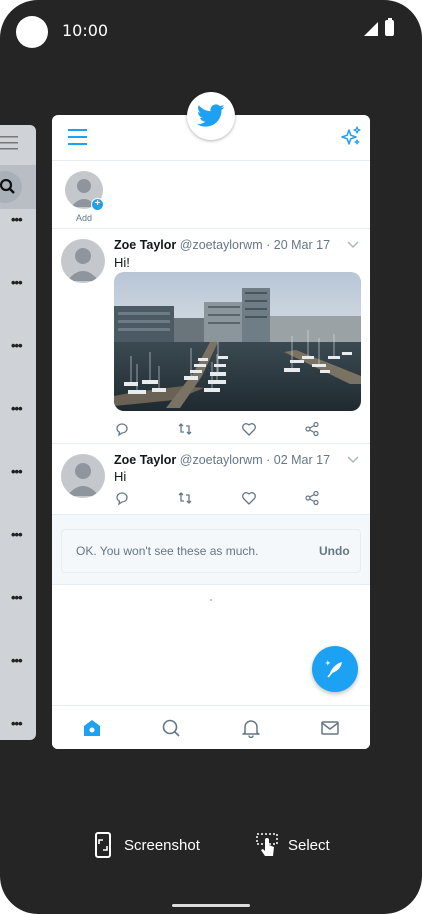 The width and height of the screenshot is (422, 914). I want to click on plus-icon: +, so click(97, 204).